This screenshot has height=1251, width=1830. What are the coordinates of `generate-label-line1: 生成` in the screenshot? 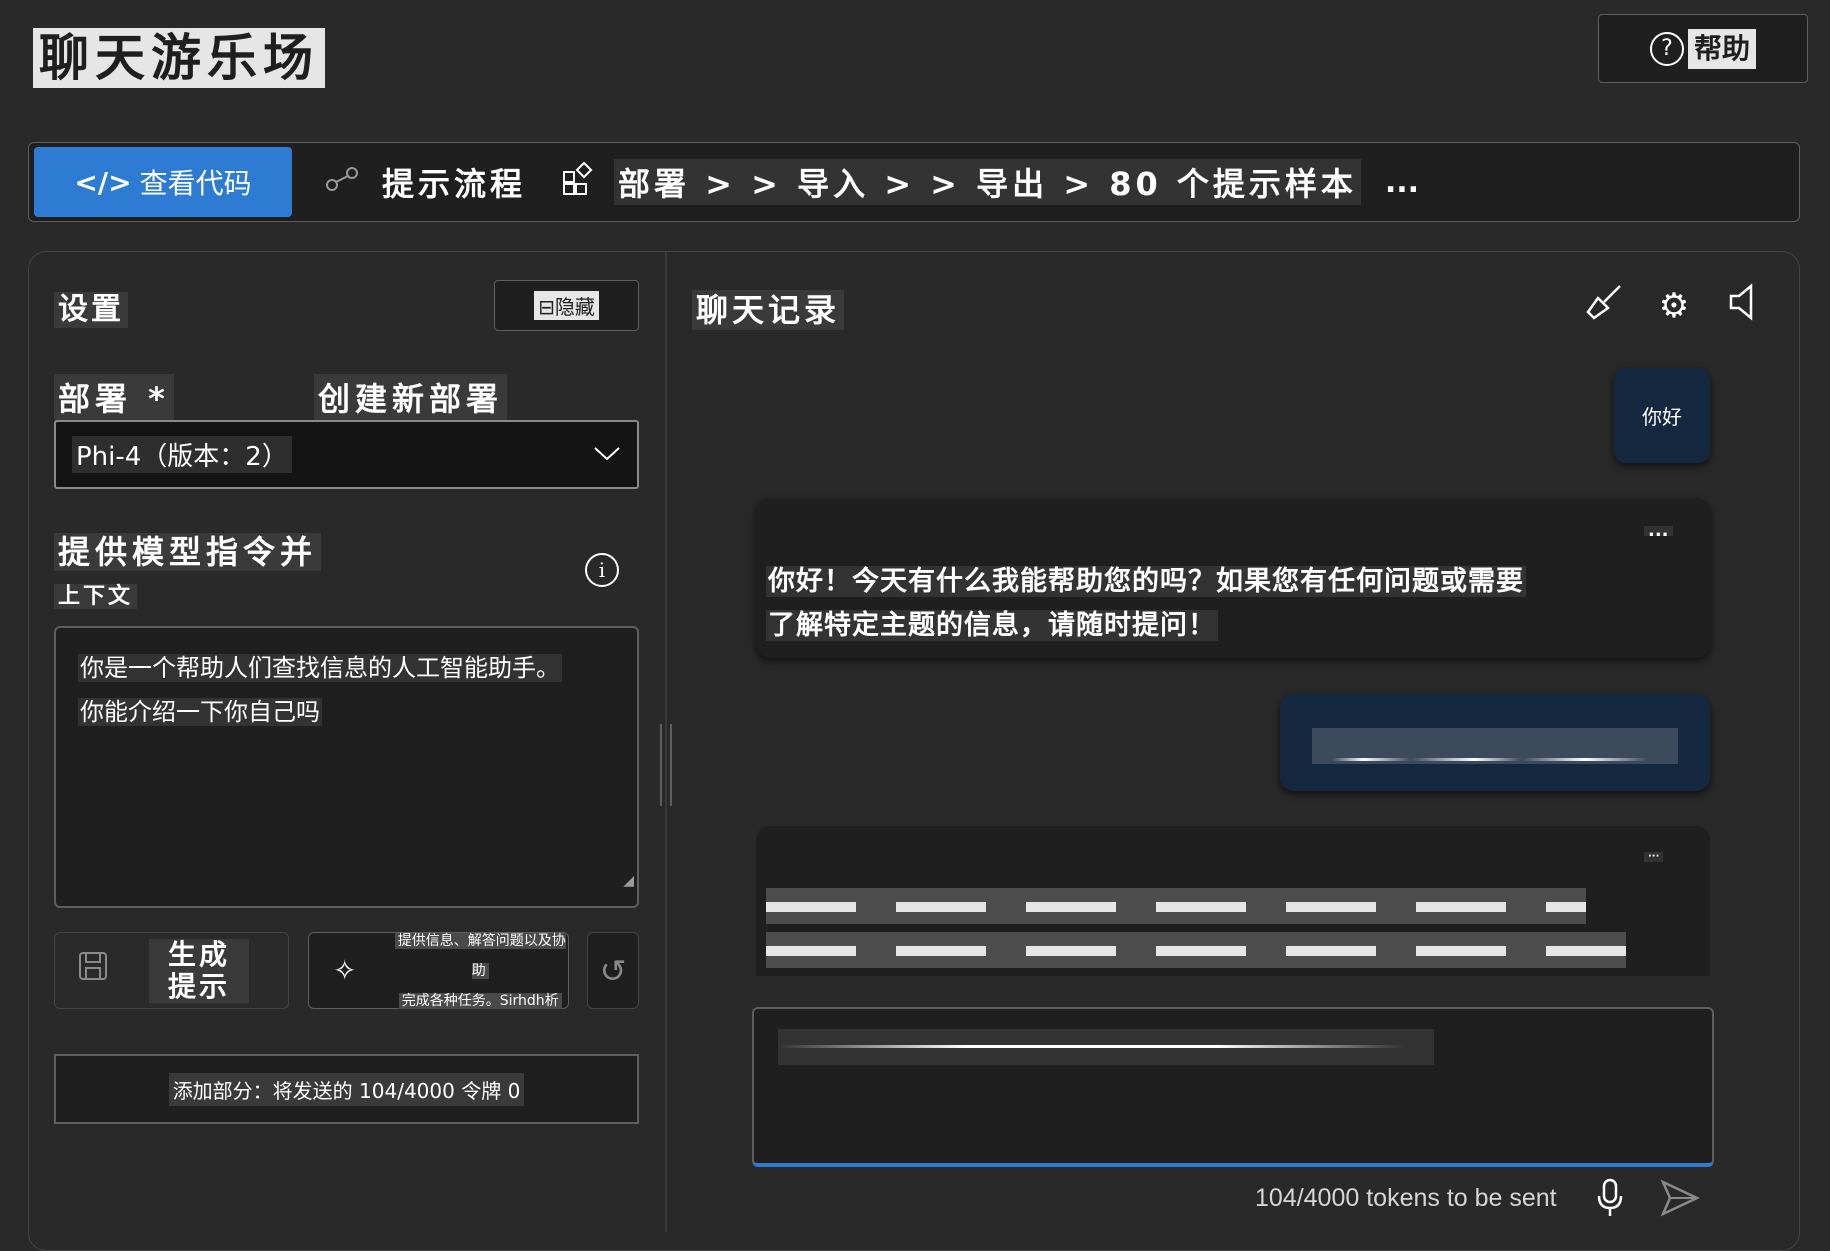 It's located at (198, 954).